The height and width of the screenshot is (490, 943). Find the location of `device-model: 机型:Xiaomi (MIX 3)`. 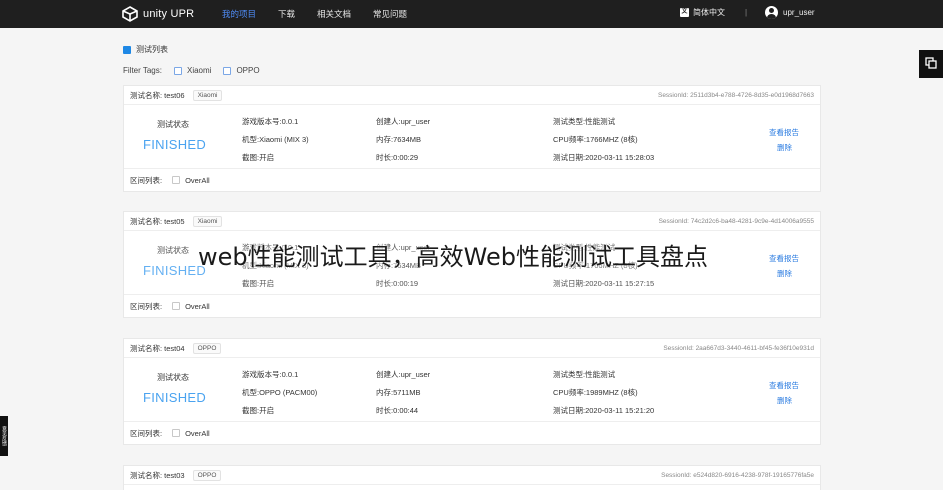

device-model: 机型:Xiaomi (MIX 3) is located at coordinates (275, 139).